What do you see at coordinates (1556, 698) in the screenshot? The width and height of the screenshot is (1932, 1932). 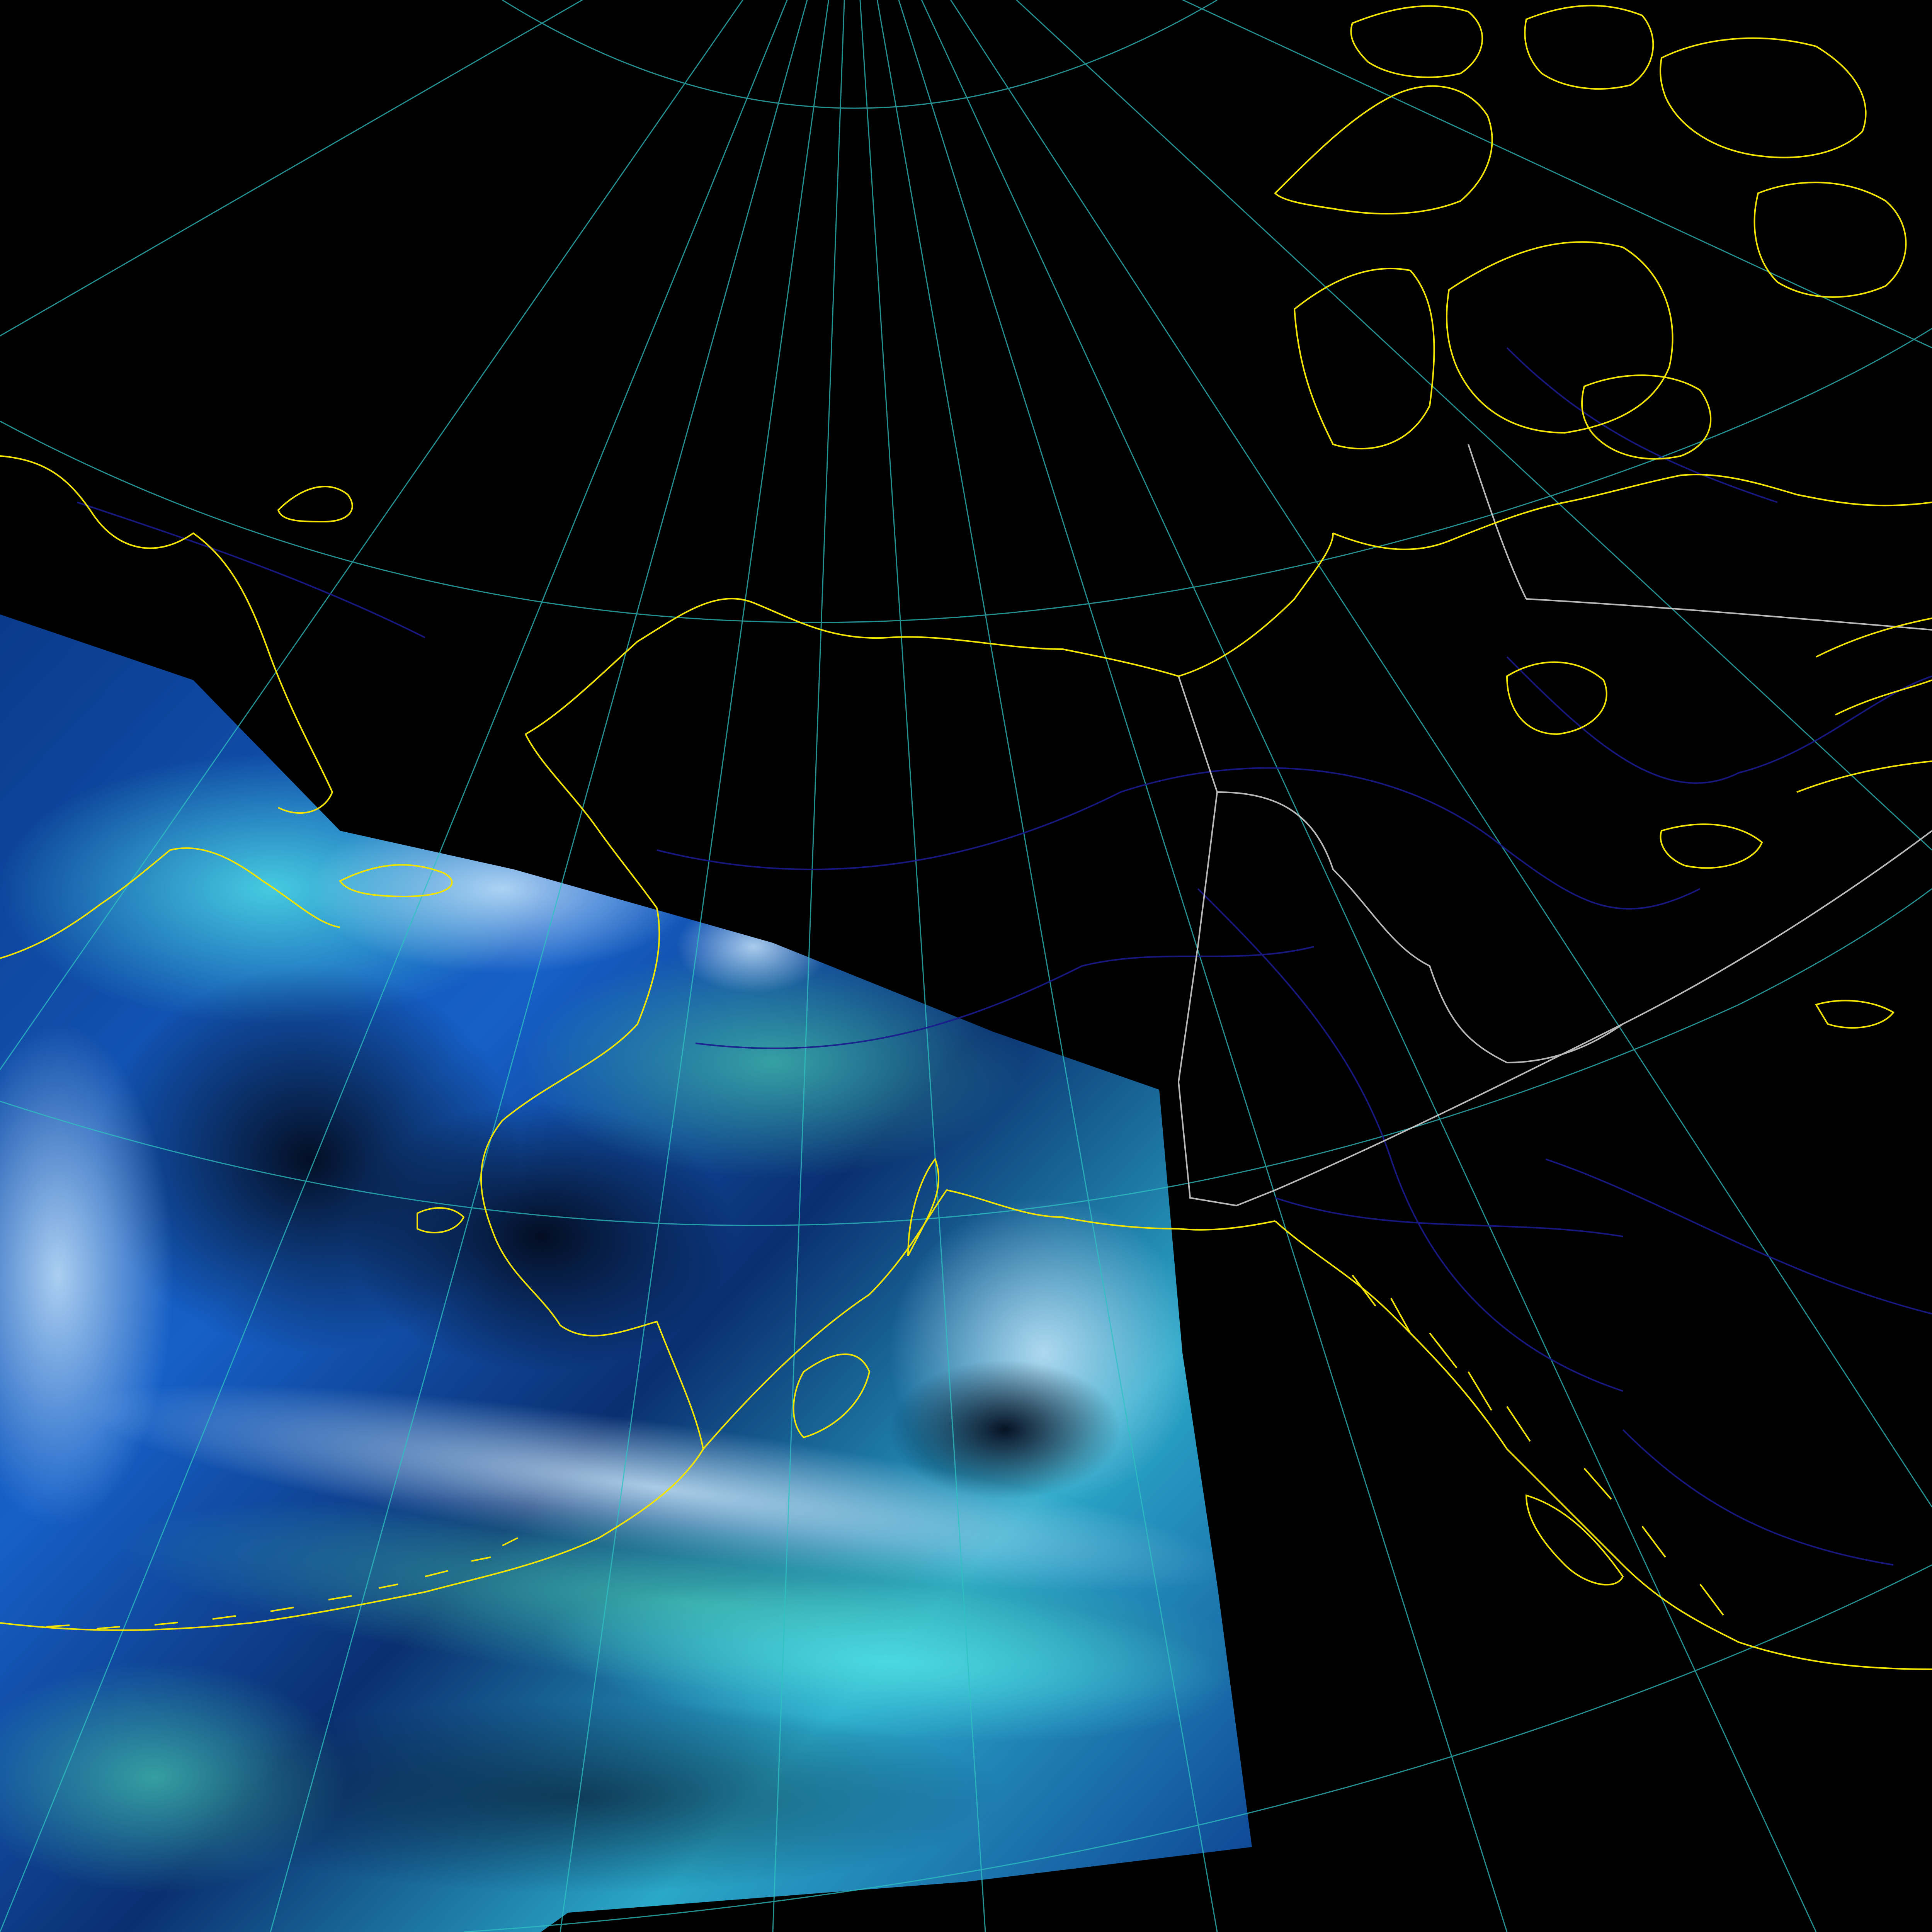 I see `lake-great-bear` at bounding box center [1556, 698].